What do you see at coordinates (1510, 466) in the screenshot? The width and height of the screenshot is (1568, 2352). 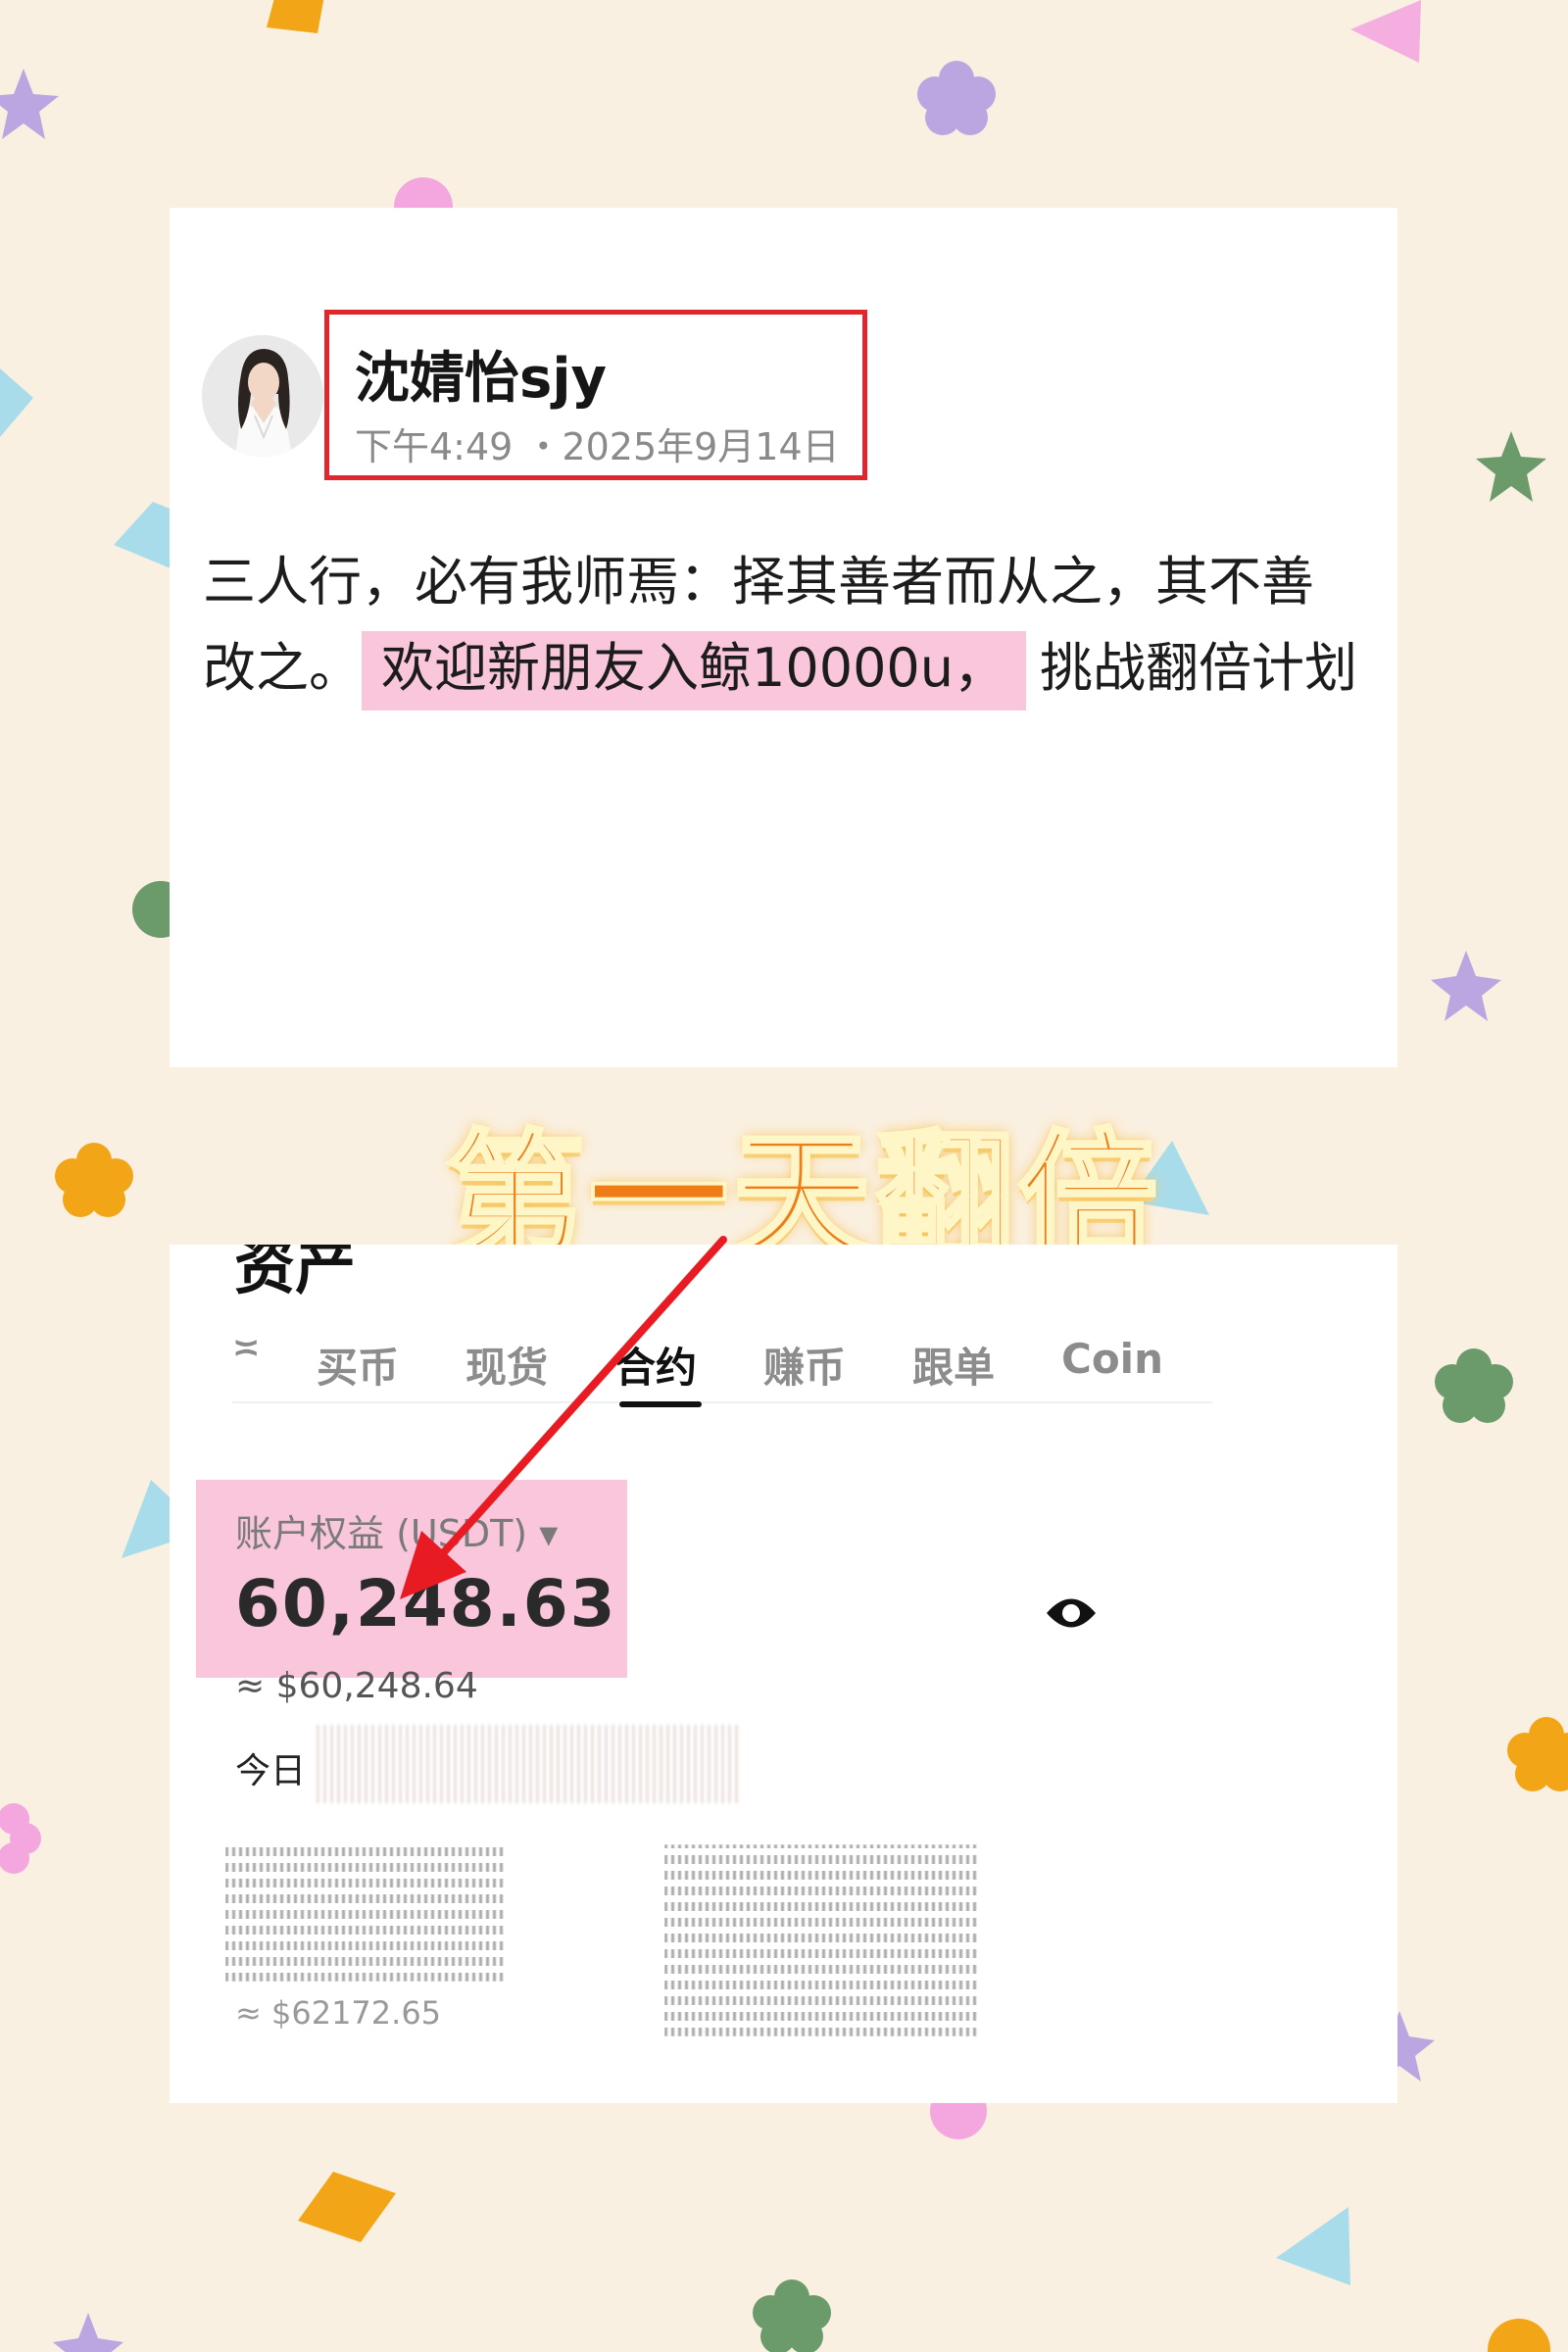 I see `deco-green-star-right` at bounding box center [1510, 466].